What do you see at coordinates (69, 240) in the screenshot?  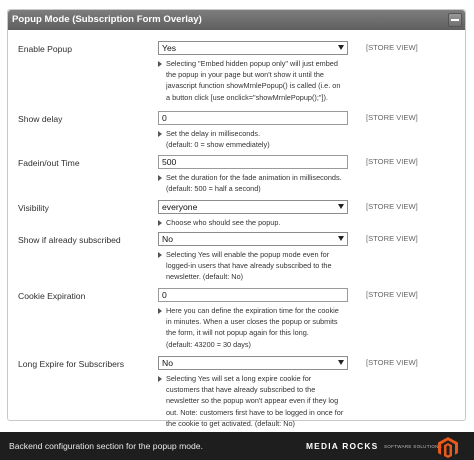 I see `already-subscribed-label: Show if already subscribed` at bounding box center [69, 240].